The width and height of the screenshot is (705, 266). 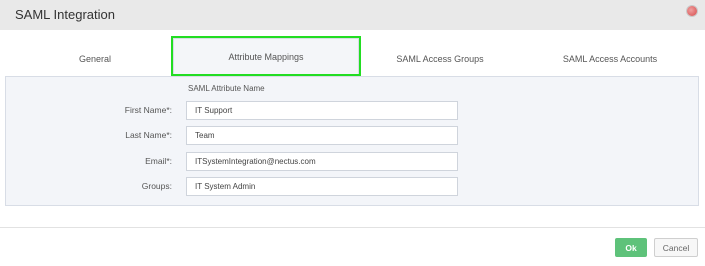 I want to click on groups-input, so click(x=322, y=186).